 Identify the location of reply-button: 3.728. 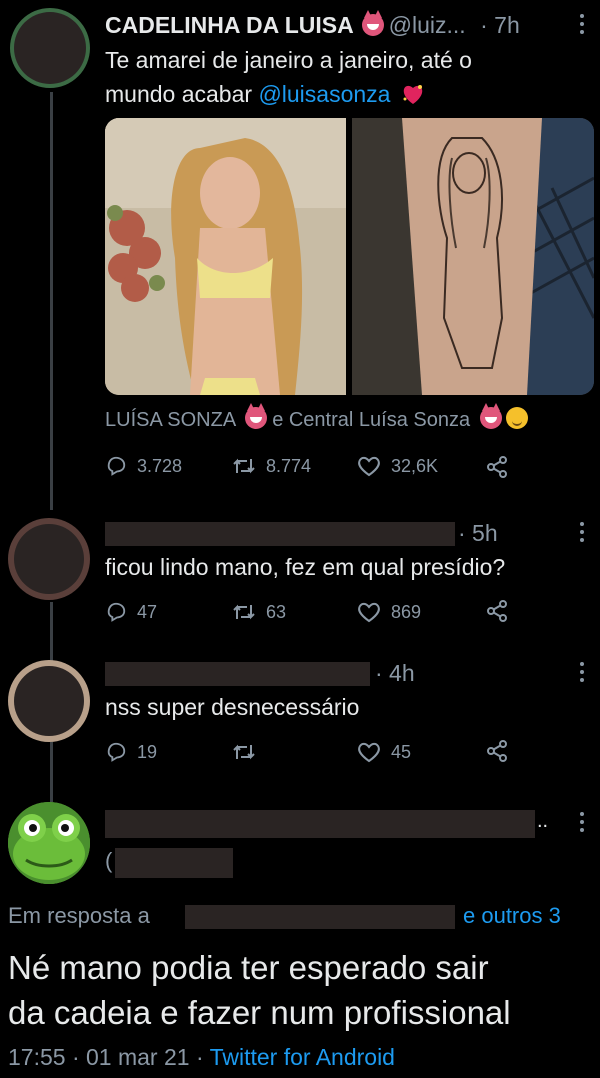
(143, 466).